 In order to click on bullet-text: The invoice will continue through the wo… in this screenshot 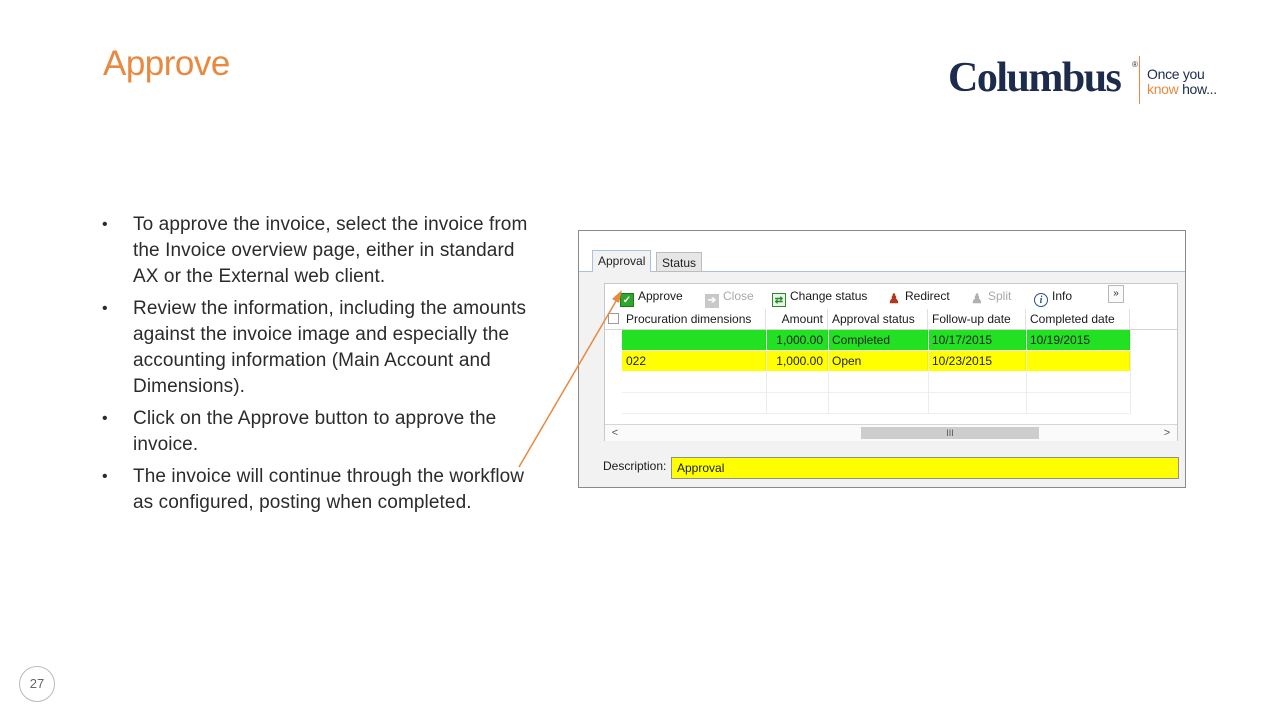, I will do `click(329, 489)`.